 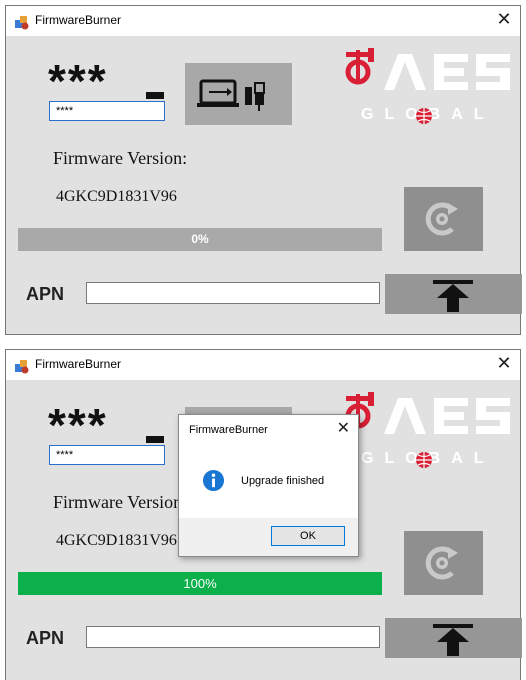 I want to click on info-icon, so click(x=213, y=480).